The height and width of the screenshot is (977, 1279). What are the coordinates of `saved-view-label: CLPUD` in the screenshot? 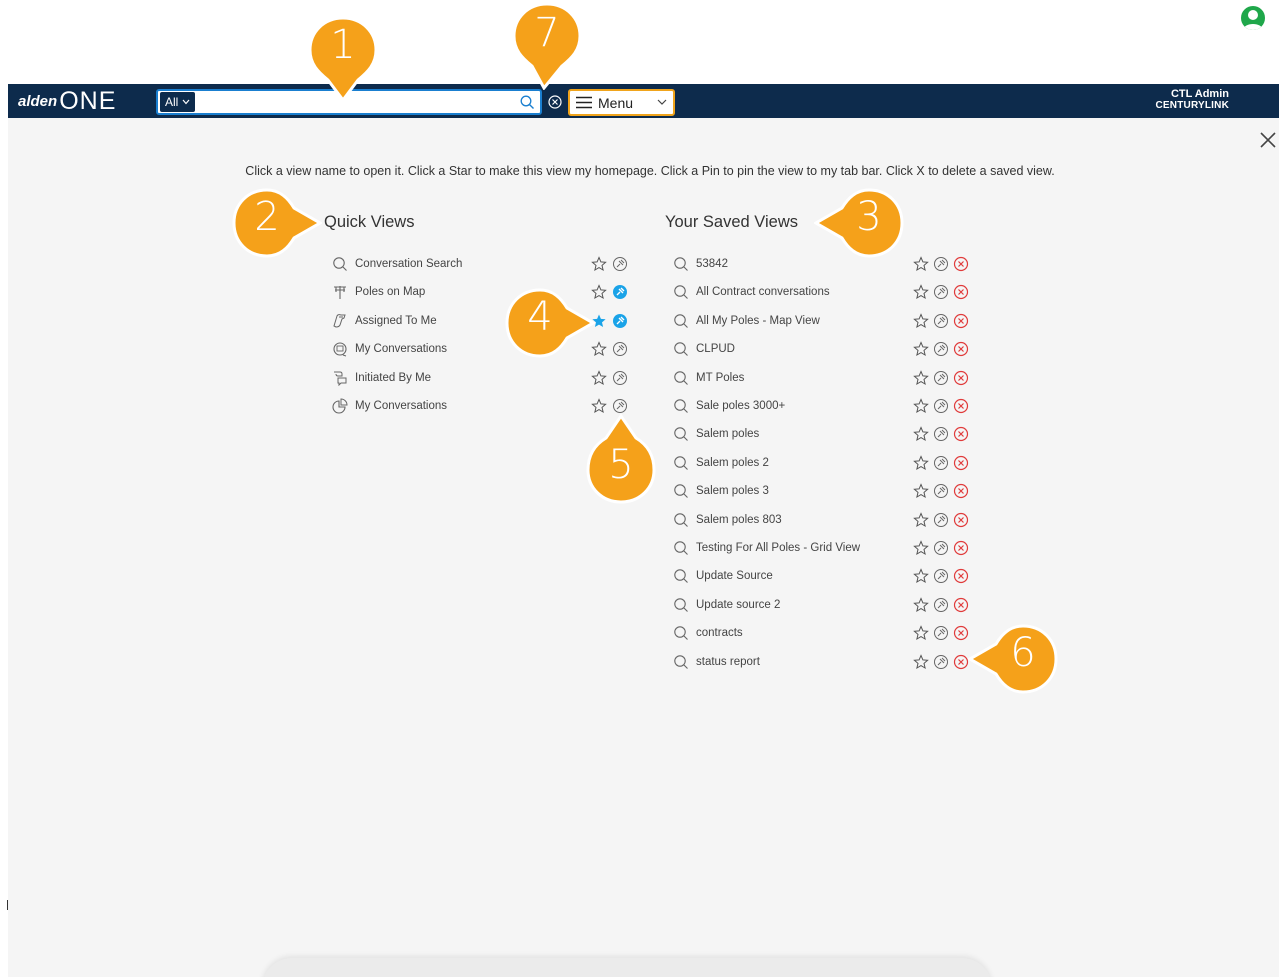 It's located at (715, 349).